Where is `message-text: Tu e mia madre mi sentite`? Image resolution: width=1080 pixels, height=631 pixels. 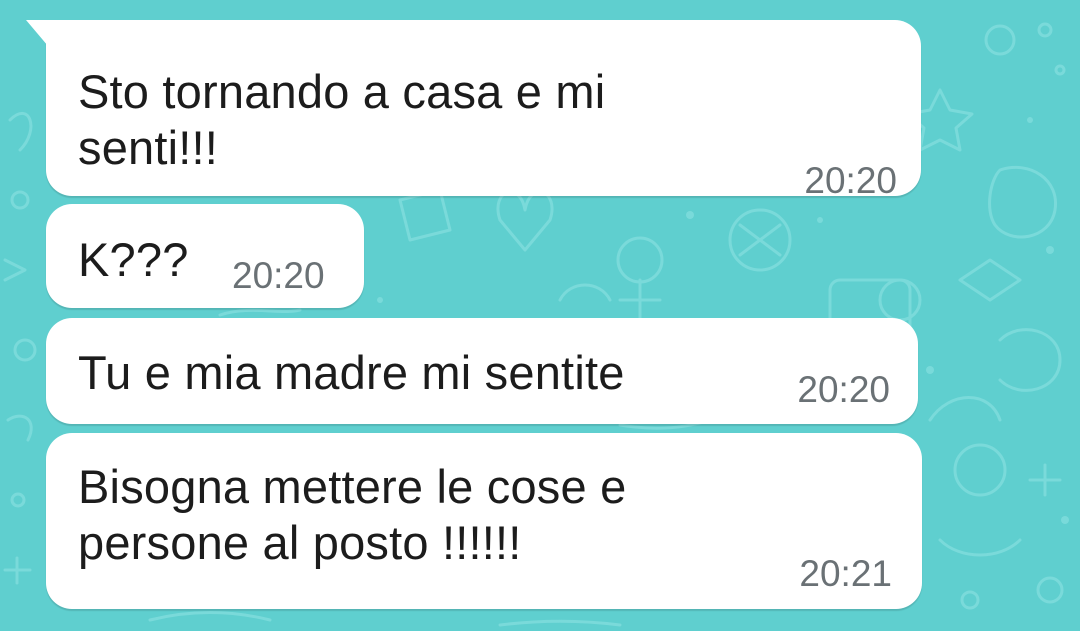
message-text: Tu e mia madre mi sentite is located at coordinates (351, 372).